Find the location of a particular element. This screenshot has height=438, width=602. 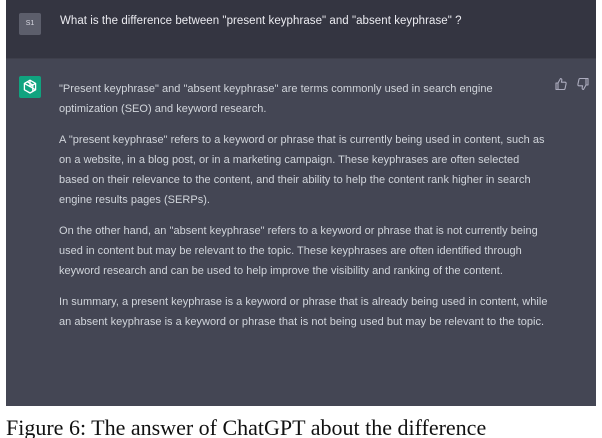

thumbs-down-icon is located at coordinates (583, 84).